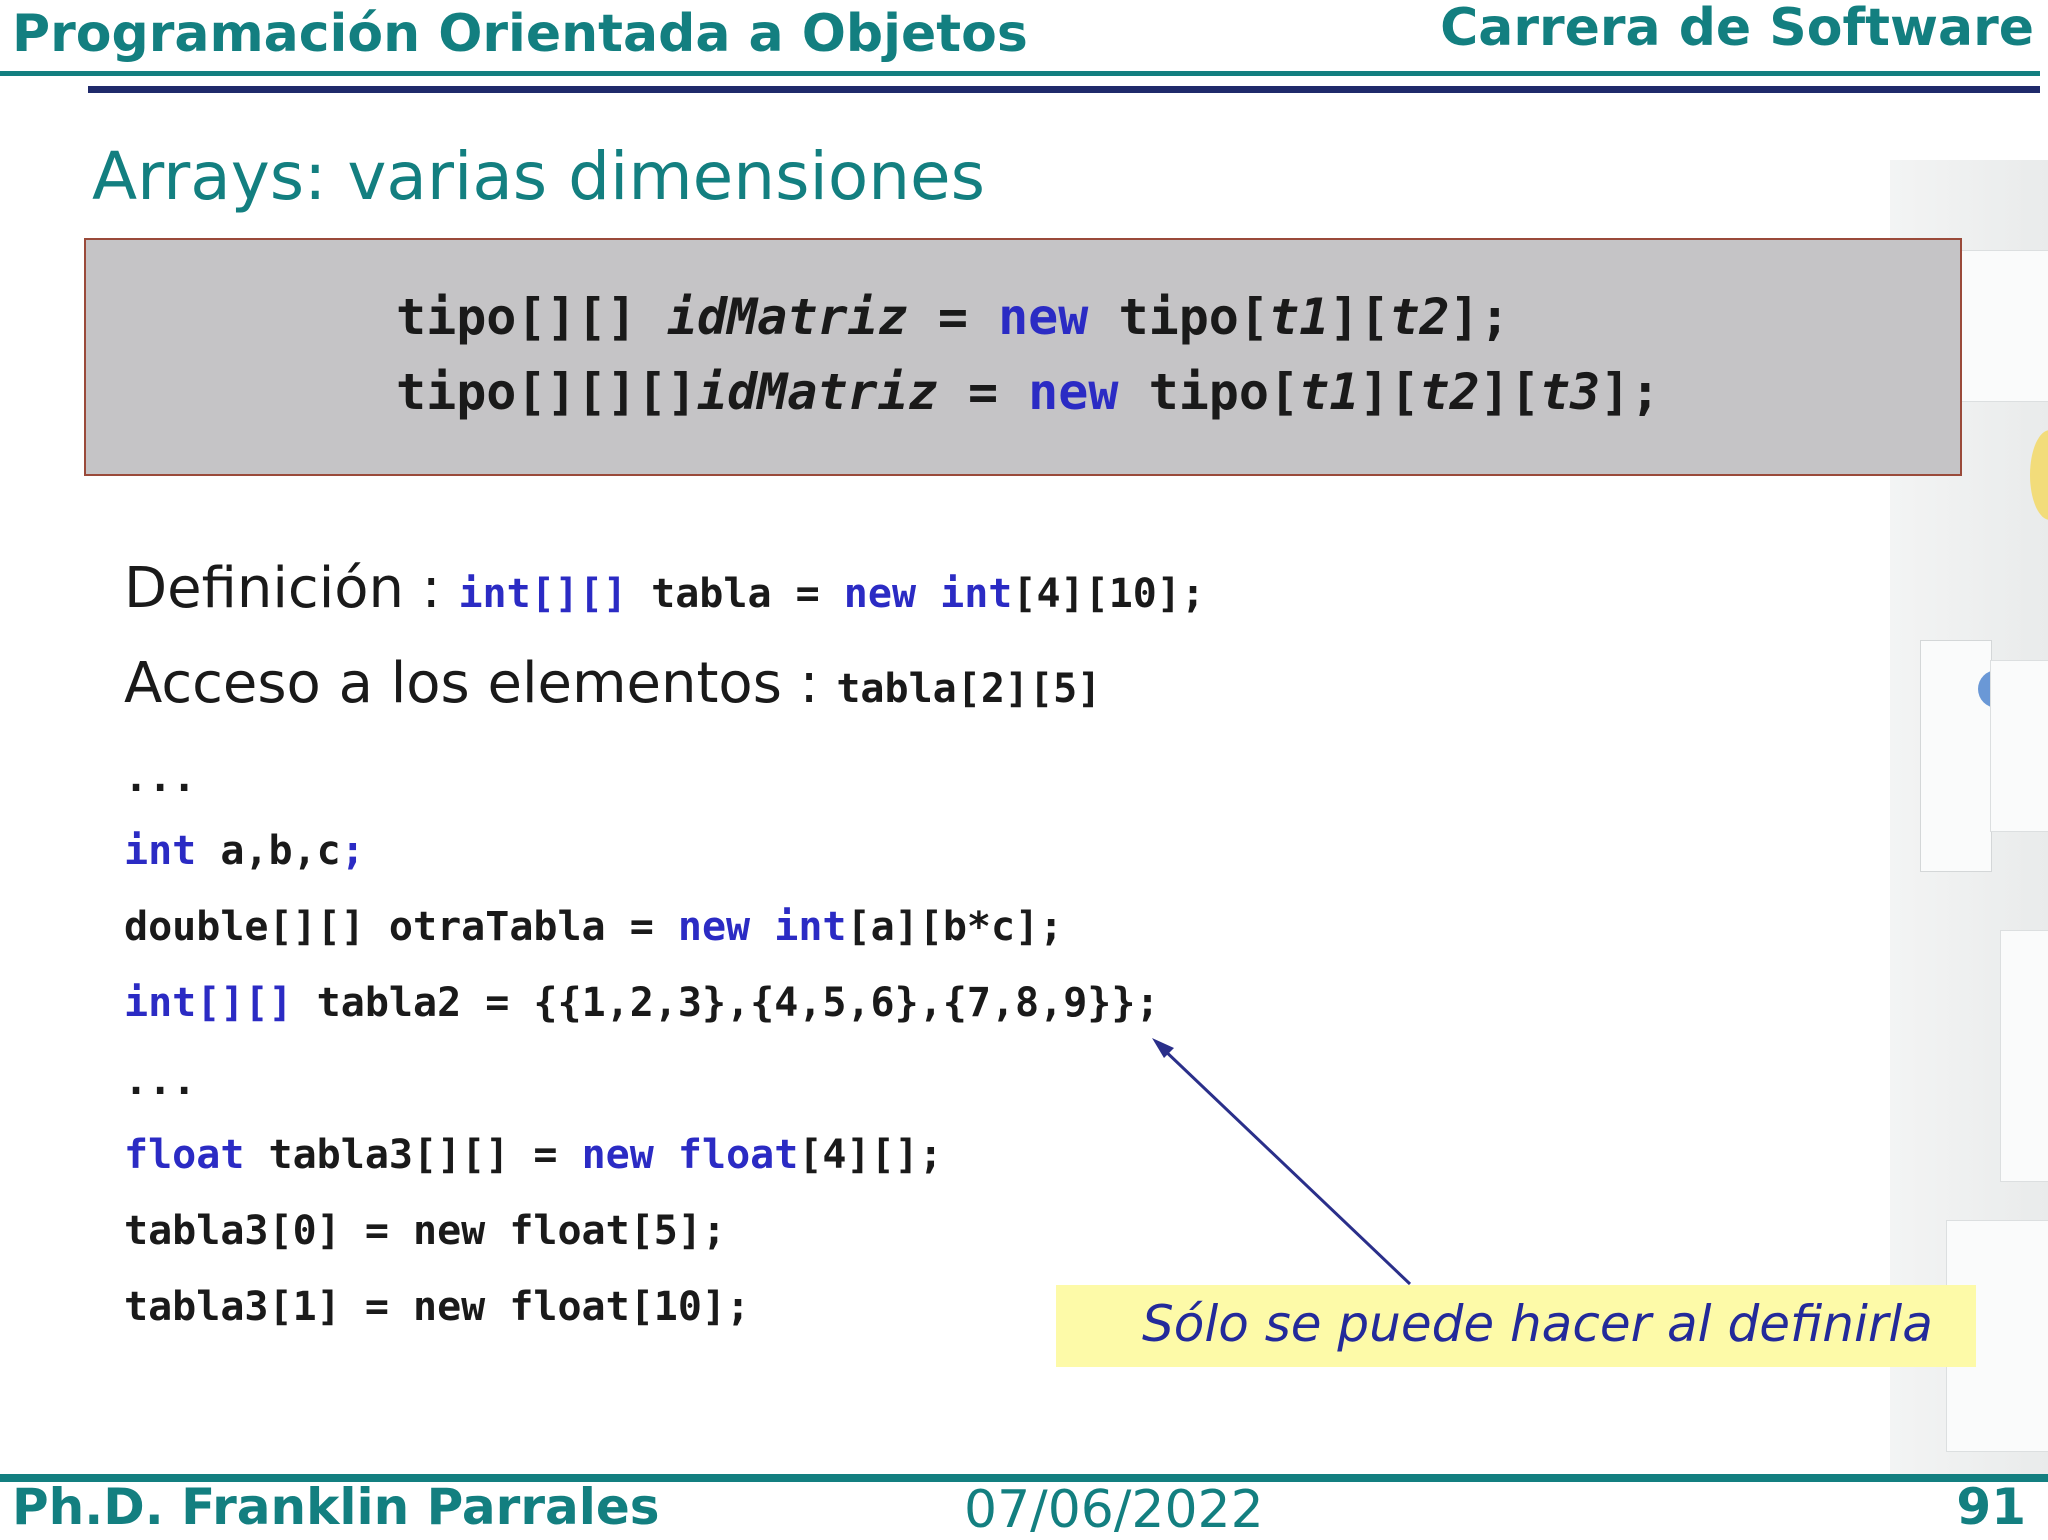 The image size is (2048, 1540). I want to click on footer-author: Ph.D. Franklin Parrales, so click(336, 1507).